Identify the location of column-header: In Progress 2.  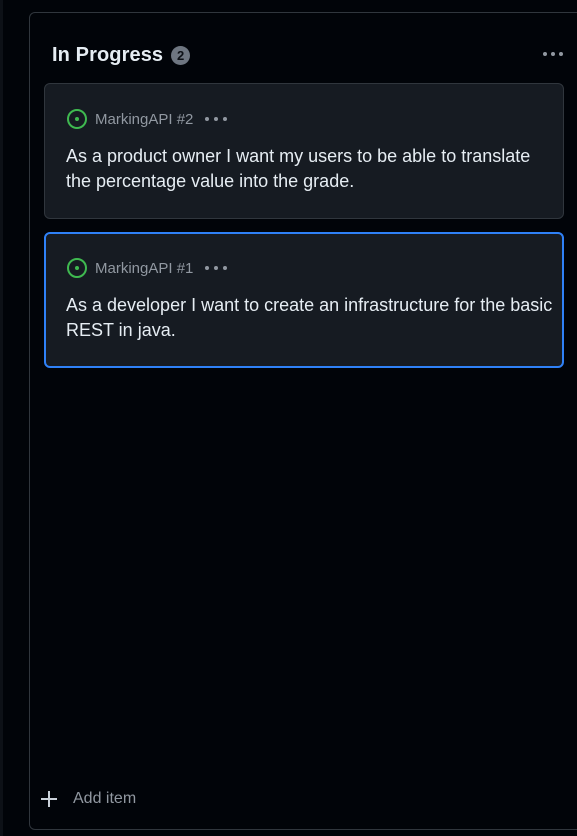
(121, 55).